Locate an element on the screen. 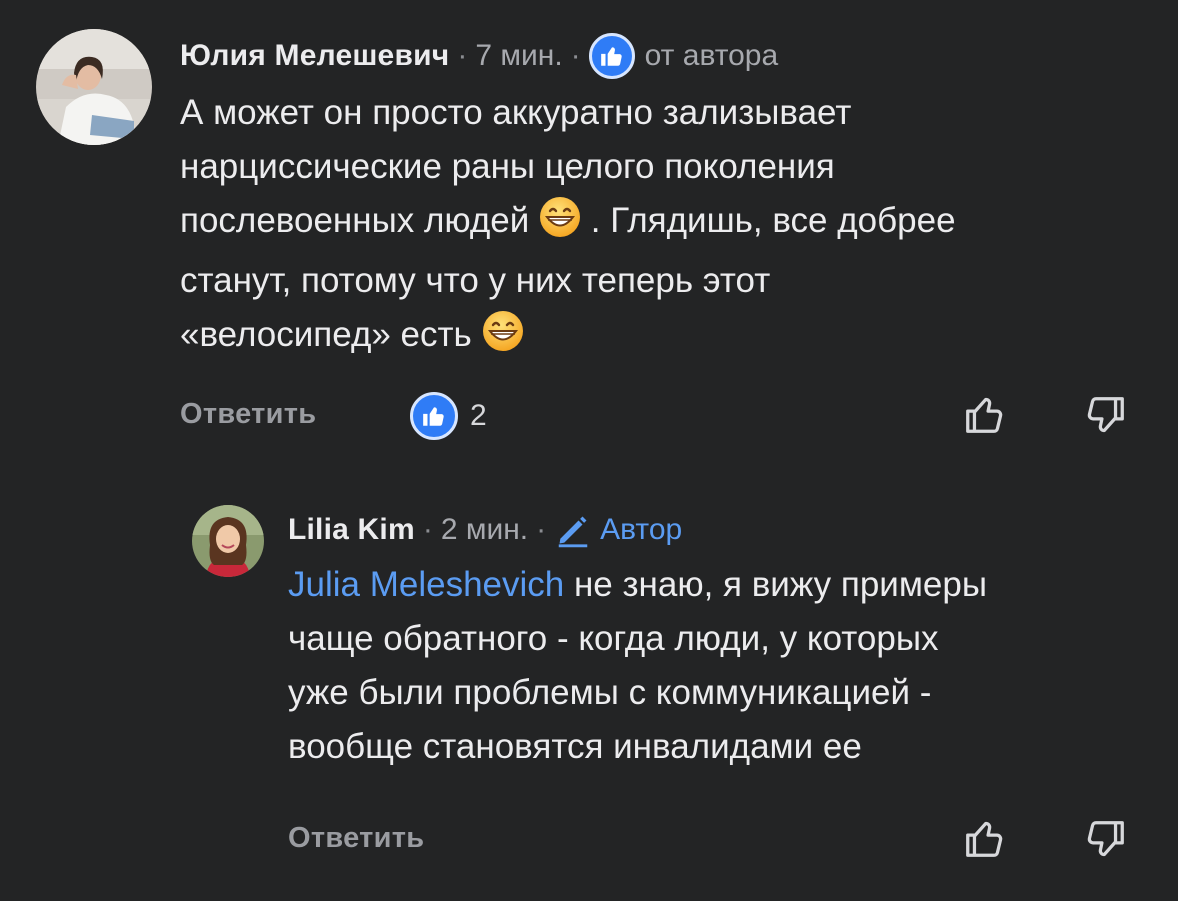 This screenshot has height=901, width=1178. timestamp: 2 мин. is located at coordinates (484, 529).